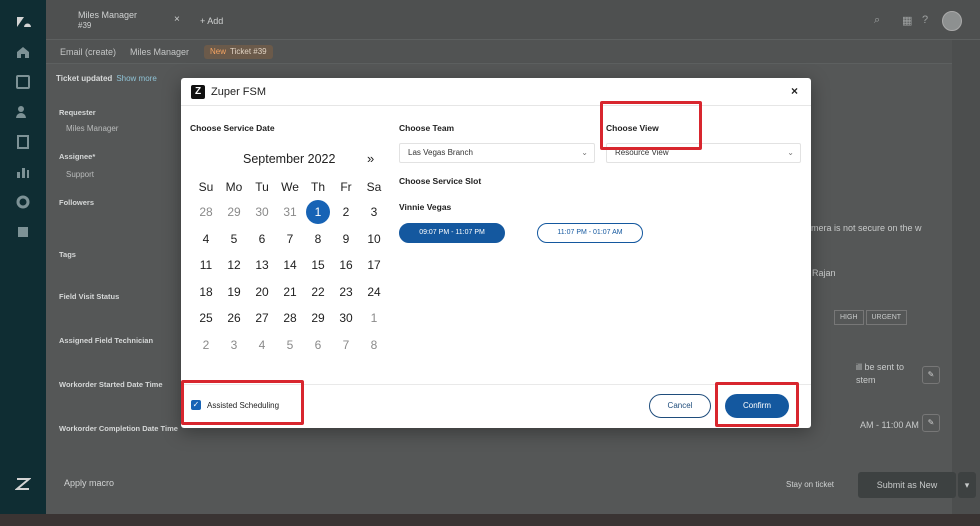 The image size is (980, 526). What do you see at coordinates (374, 292) in the screenshot?
I see `calendar-day: 24` at bounding box center [374, 292].